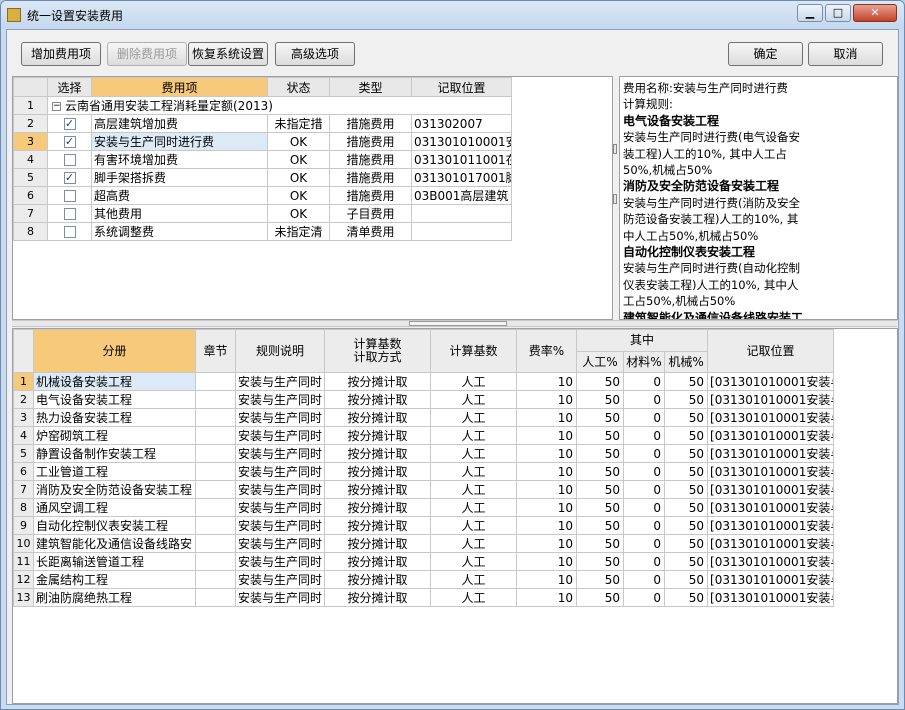 This screenshot has width=905, height=710. I want to click on position-cell: 031301011001在, so click(461, 159).